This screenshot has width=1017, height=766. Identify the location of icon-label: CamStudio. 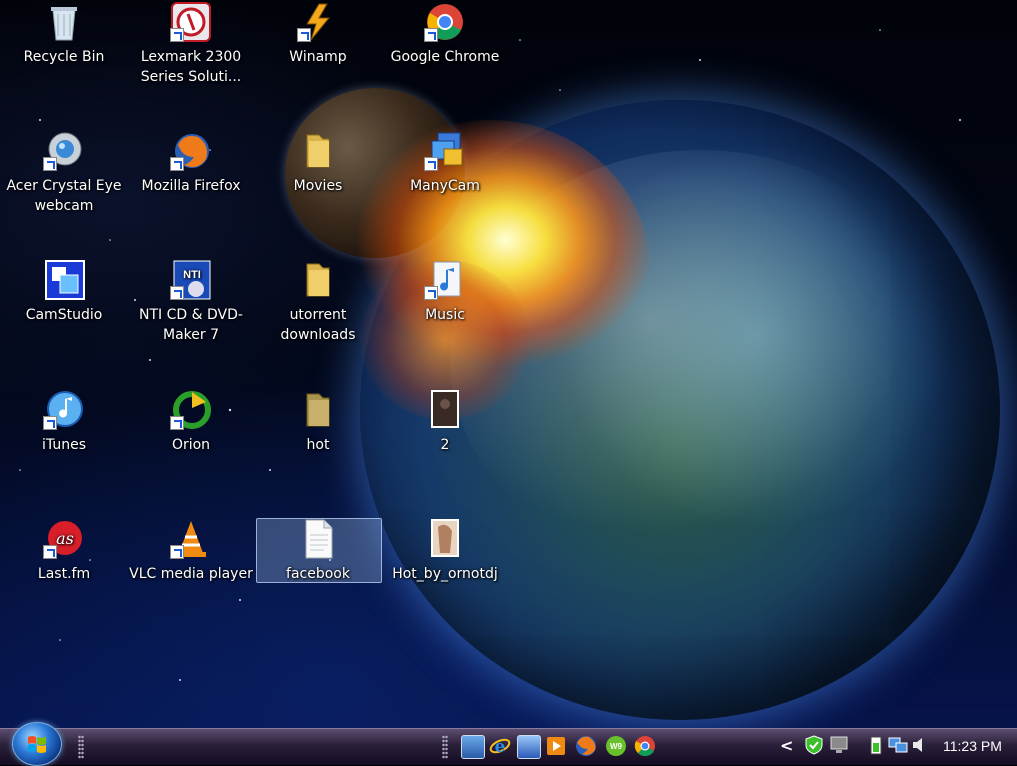
(64, 315).